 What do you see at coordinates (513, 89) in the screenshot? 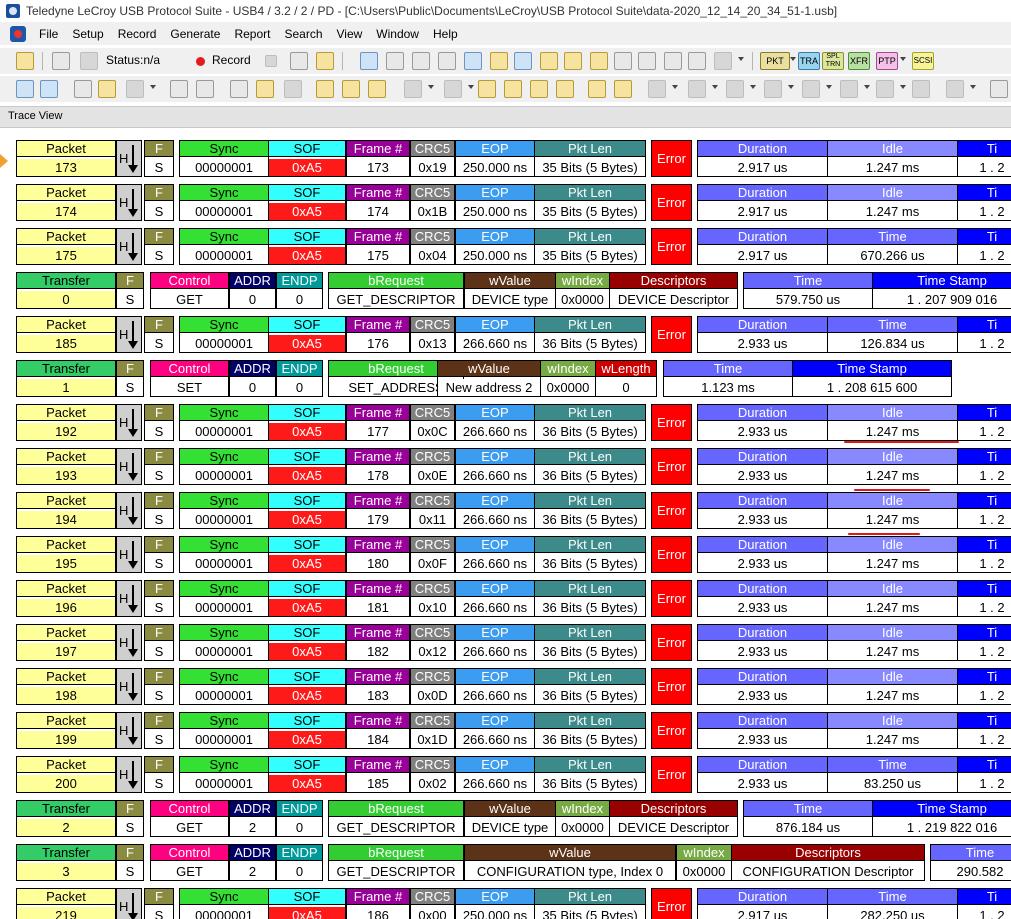
I see `hide-ack-icon` at bounding box center [513, 89].